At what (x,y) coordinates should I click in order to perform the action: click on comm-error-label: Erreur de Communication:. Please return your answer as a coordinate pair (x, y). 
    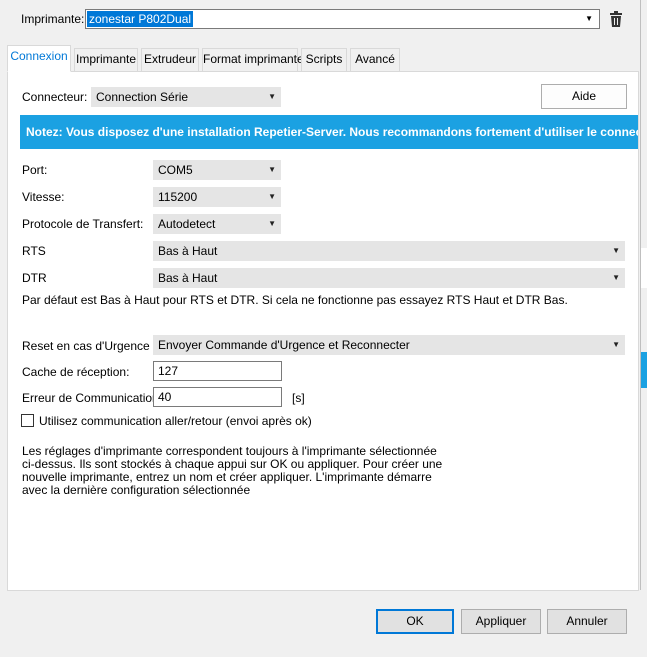
    Looking at the image, I should click on (92, 398).